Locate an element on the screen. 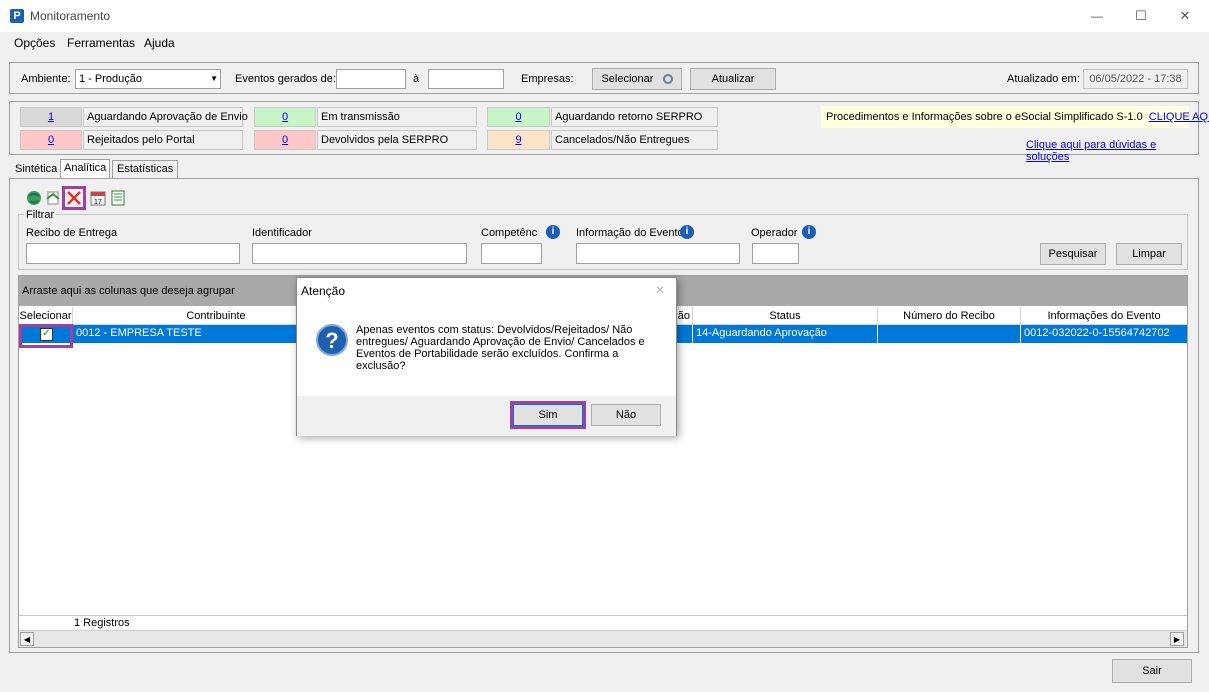 The image size is (1209, 692). devolvidos-count: 0 is located at coordinates (285, 140).